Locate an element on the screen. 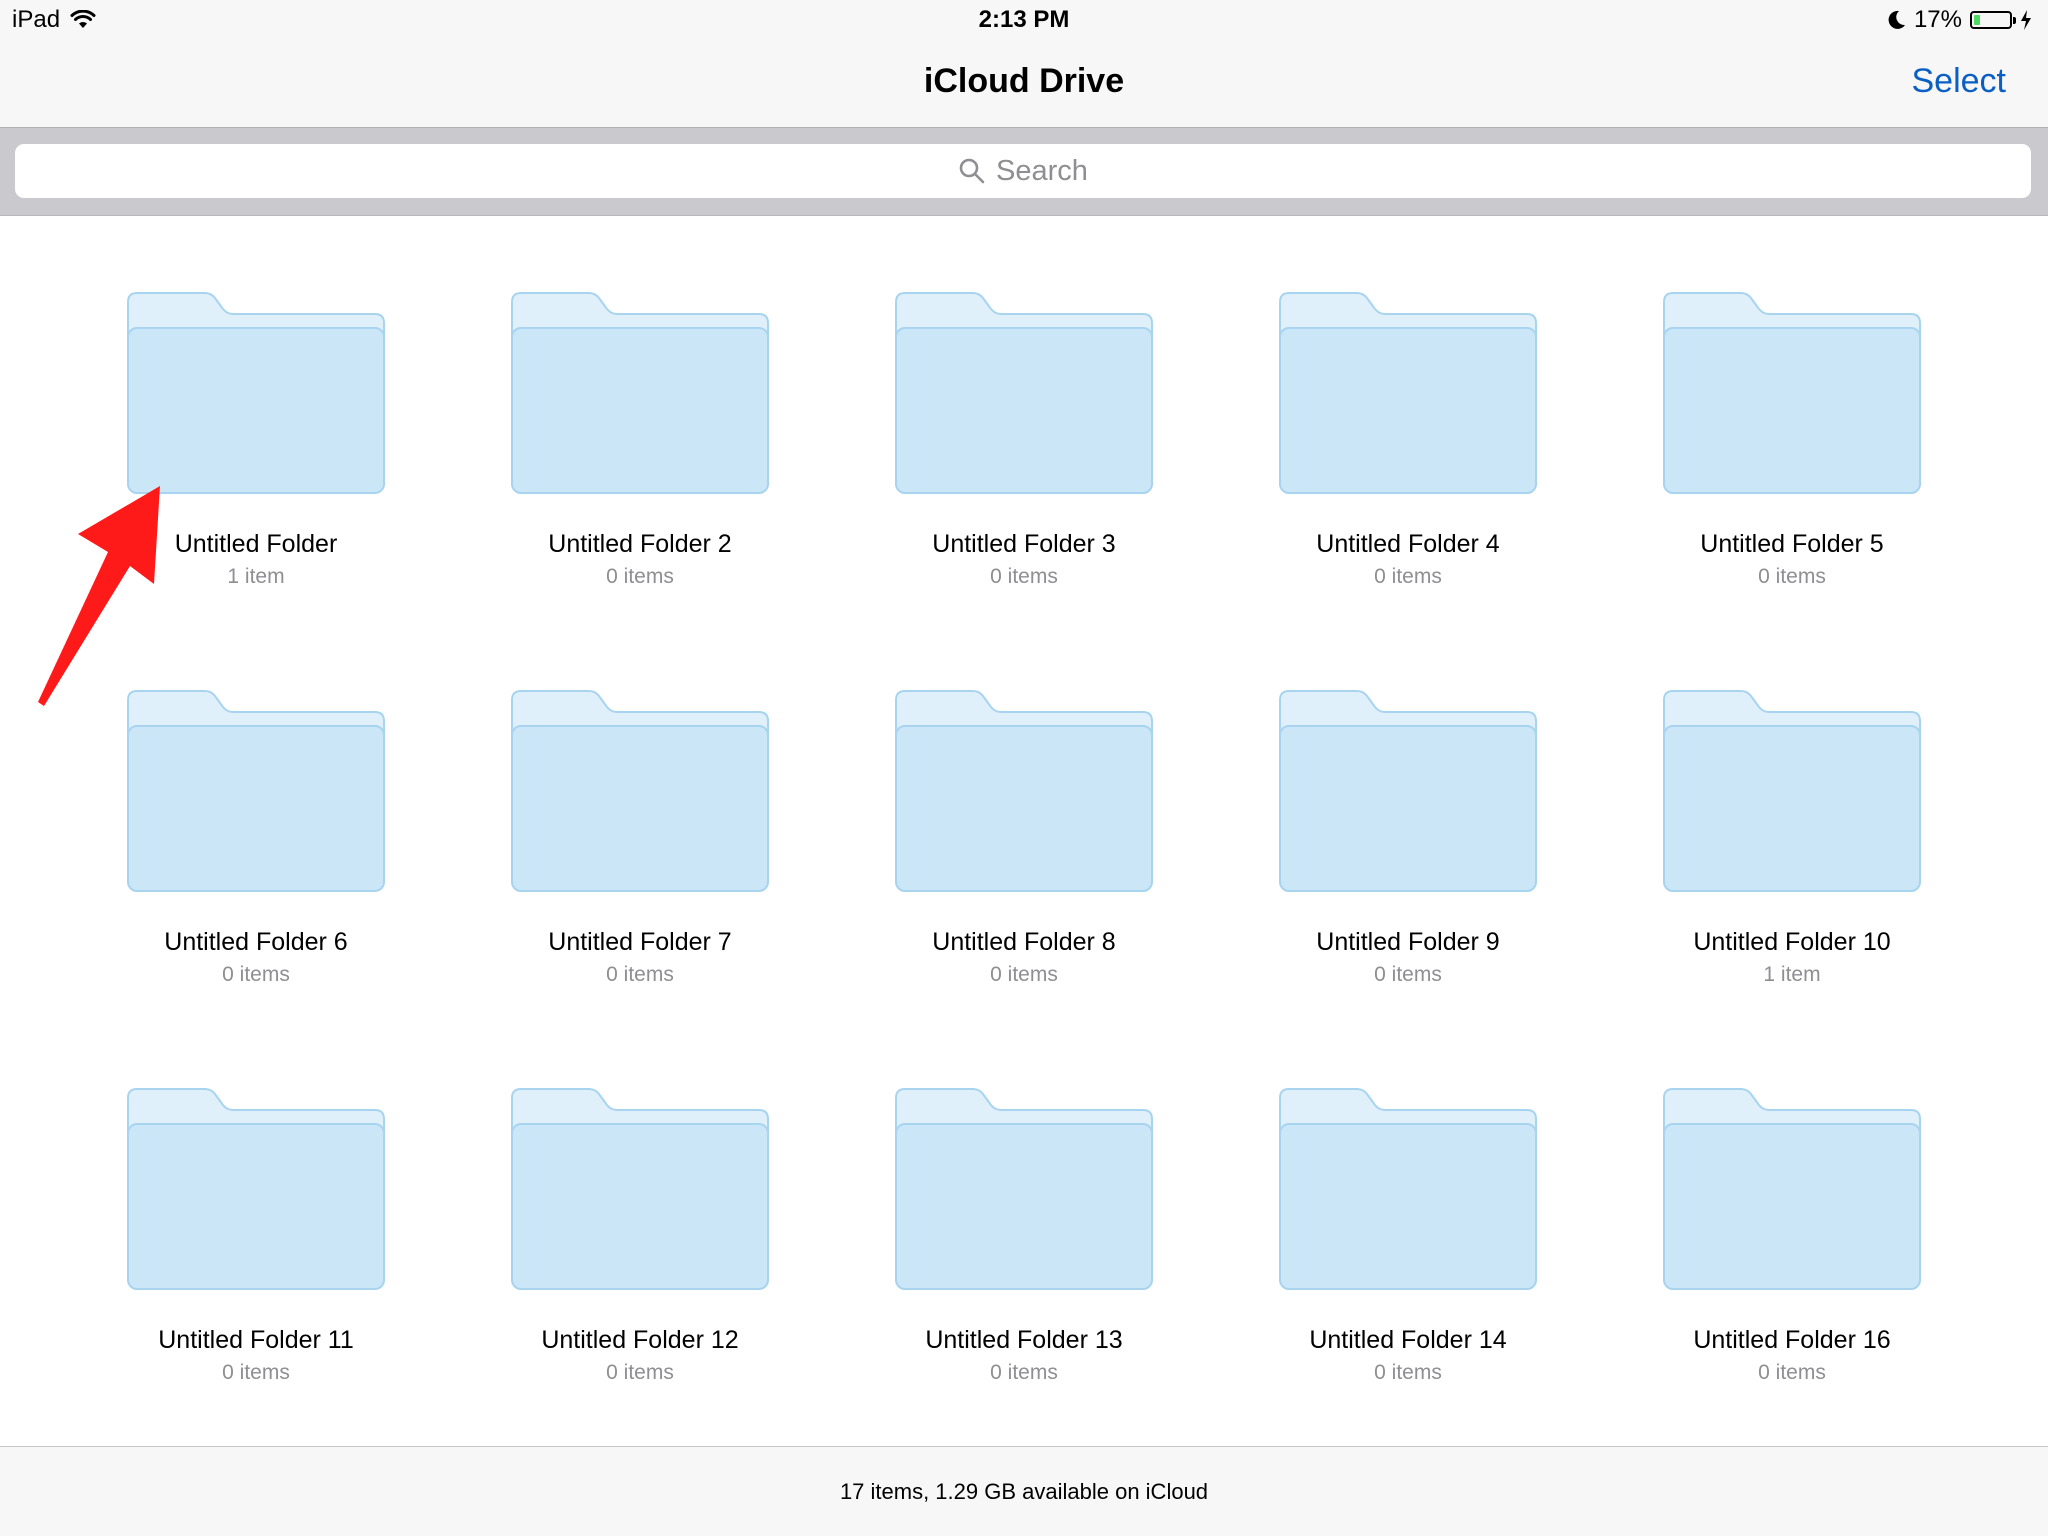 The width and height of the screenshot is (2048, 1536). folder-item-count: 1 item is located at coordinates (1792, 974).